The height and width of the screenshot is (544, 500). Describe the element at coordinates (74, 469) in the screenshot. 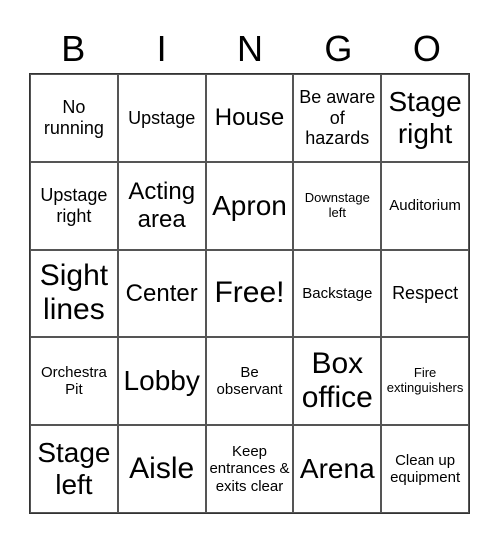

I see `bingo-cell: Stage left` at that location.